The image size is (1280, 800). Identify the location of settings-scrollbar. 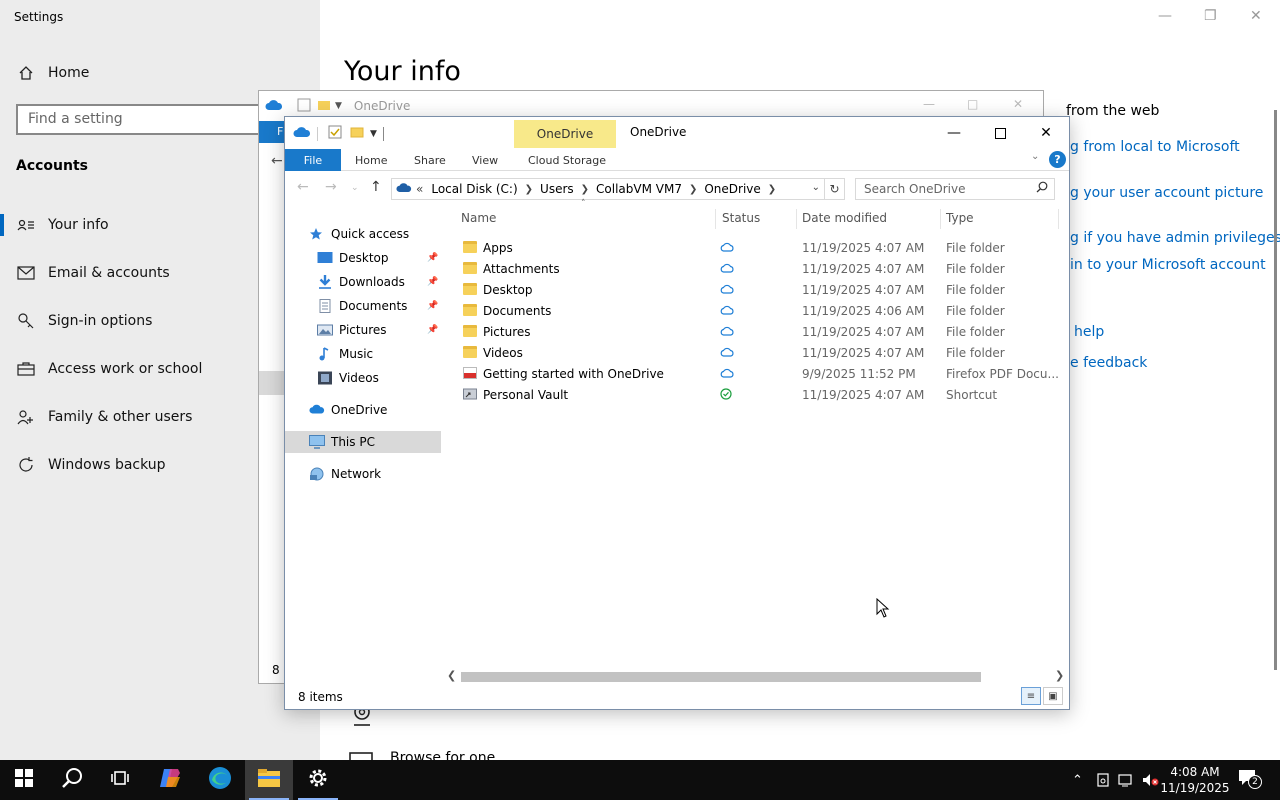
(1275, 390).